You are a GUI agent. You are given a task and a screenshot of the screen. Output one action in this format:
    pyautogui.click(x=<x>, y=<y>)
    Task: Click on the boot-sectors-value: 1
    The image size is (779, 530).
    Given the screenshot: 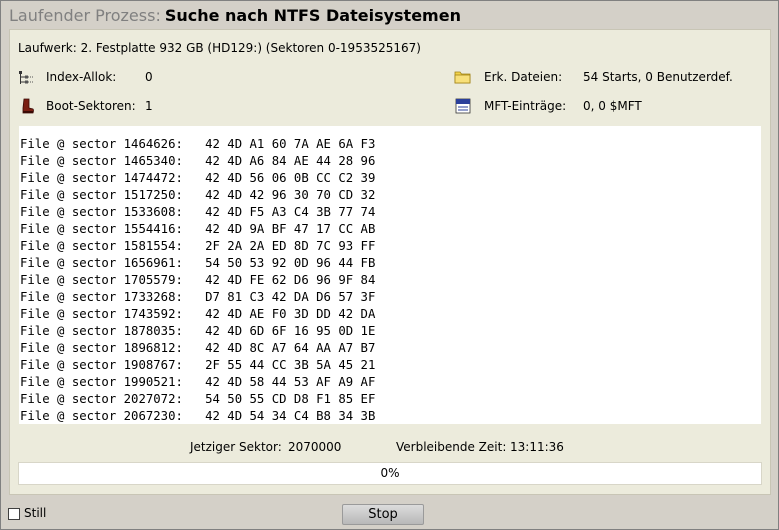 What is the action you would take?
    pyautogui.click(x=149, y=106)
    